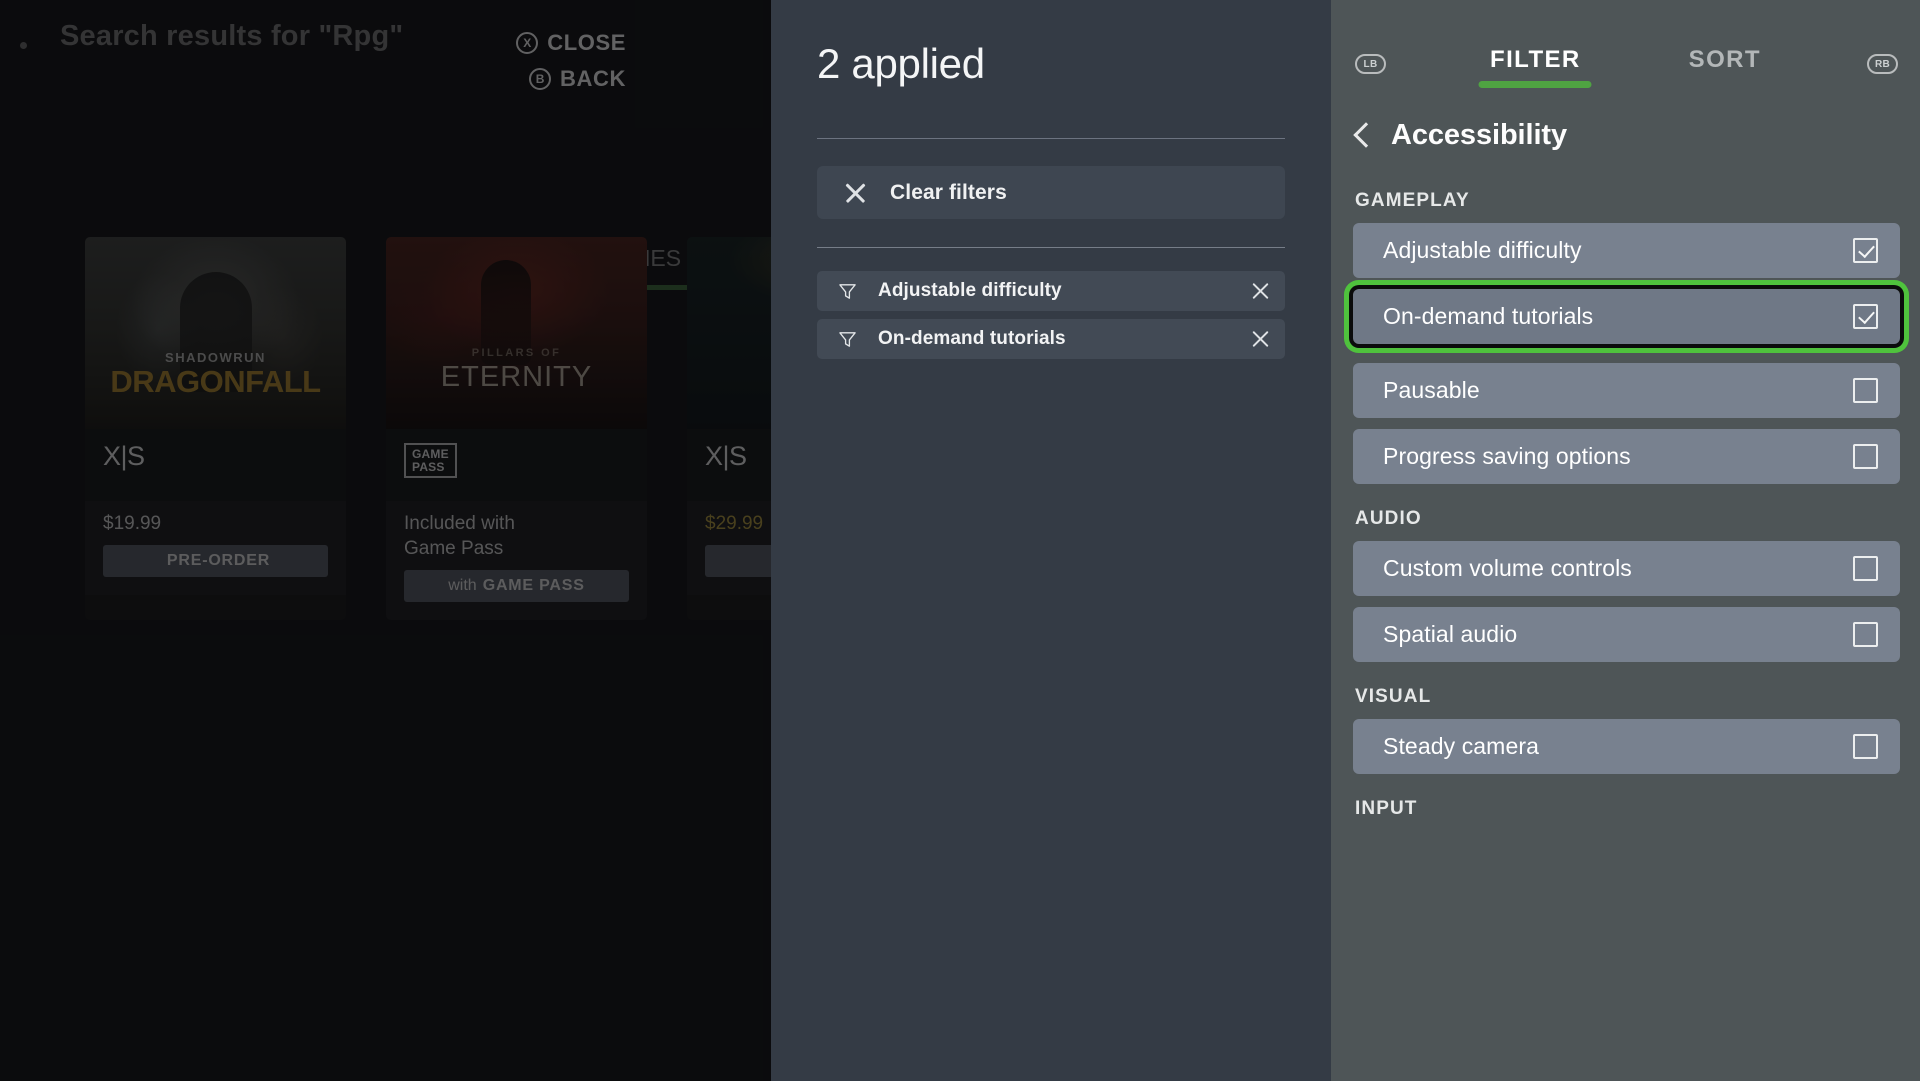 The image size is (1920, 1081). What do you see at coordinates (385, 197) in the screenshot?
I see `results-tab-row: LB GAMES (5)` at bounding box center [385, 197].